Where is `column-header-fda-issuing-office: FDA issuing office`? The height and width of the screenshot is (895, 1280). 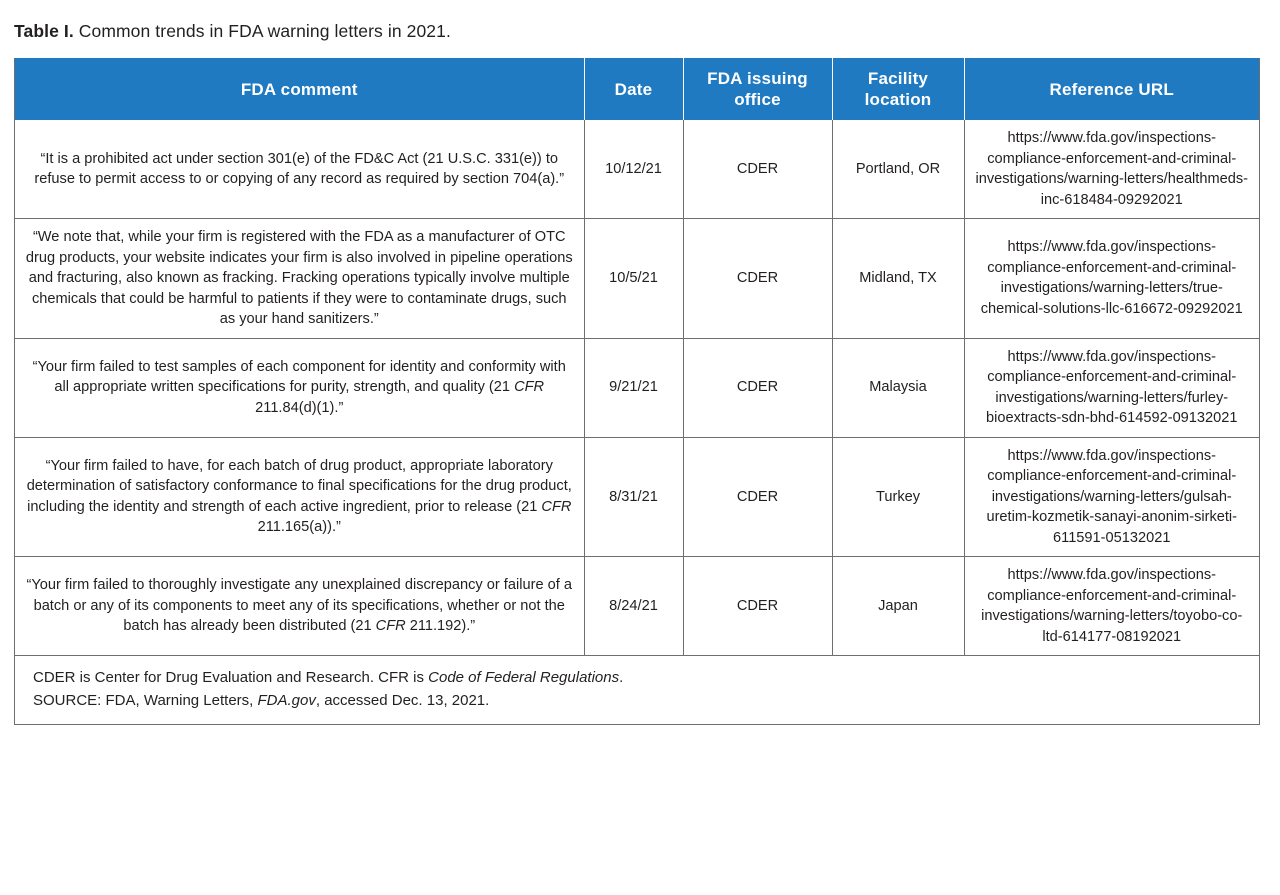
column-header-fda-issuing-office: FDA issuing office is located at coordinates (758, 89).